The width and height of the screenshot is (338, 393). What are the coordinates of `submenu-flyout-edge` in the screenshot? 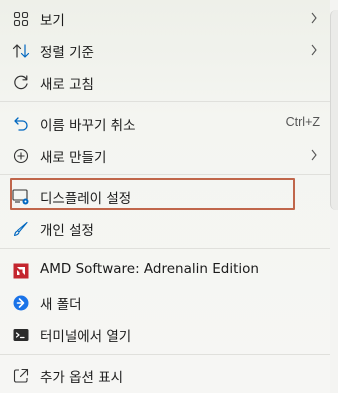 It's located at (334, 110).